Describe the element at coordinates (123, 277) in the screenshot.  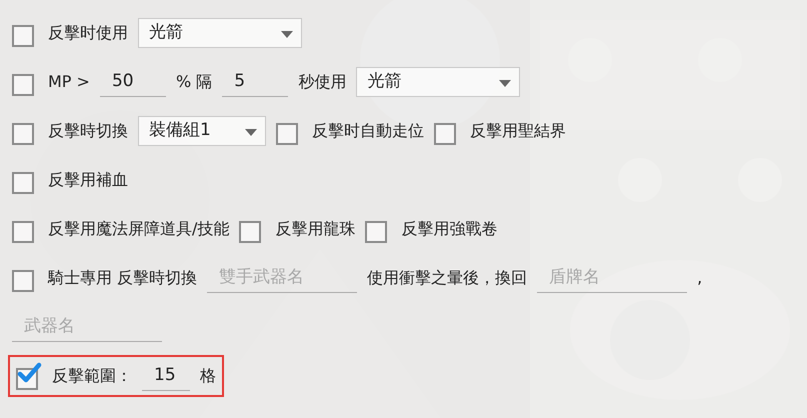
I see `checkbox-label: 騎士專用 反擊時切換` at that location.